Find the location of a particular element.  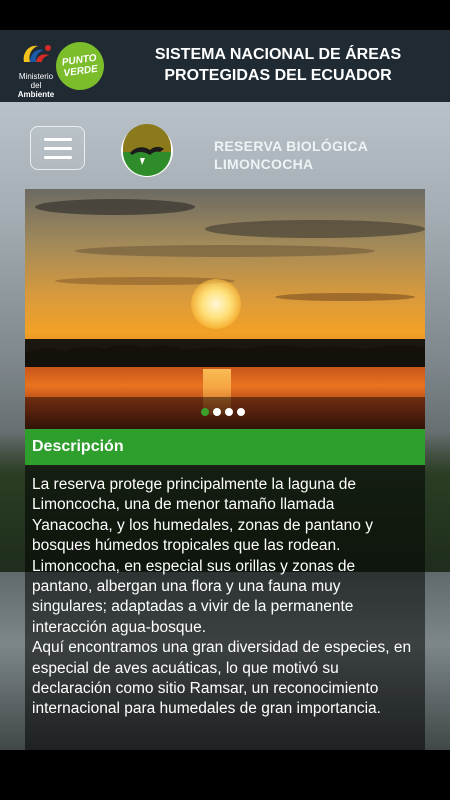

reserve-logo-icon is located at coordinates (147, 150).